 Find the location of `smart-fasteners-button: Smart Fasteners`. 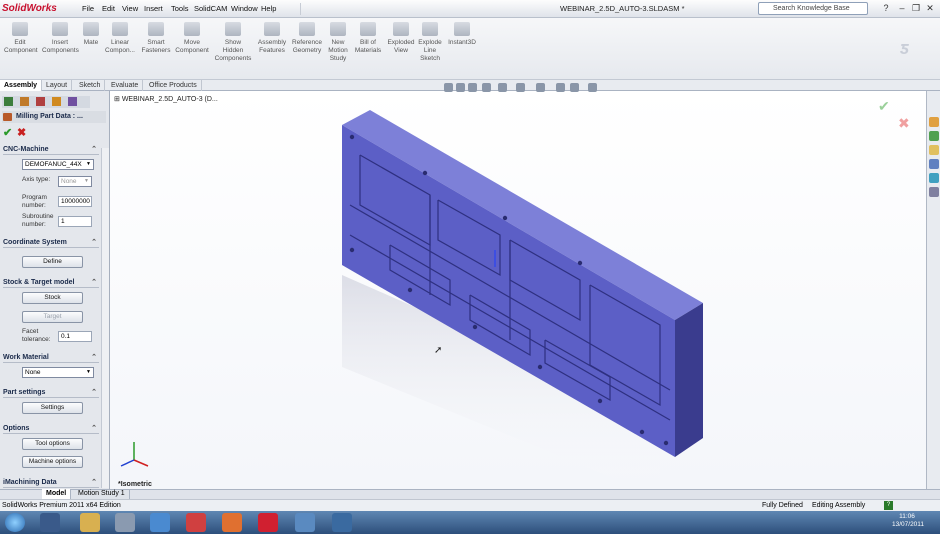

smart-fasteners-button: Smart Fasteners is located at coordinates (156, 38).